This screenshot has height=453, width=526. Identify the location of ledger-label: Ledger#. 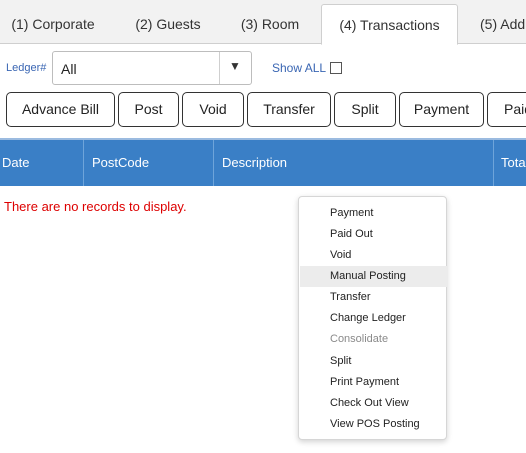
(26, 68).